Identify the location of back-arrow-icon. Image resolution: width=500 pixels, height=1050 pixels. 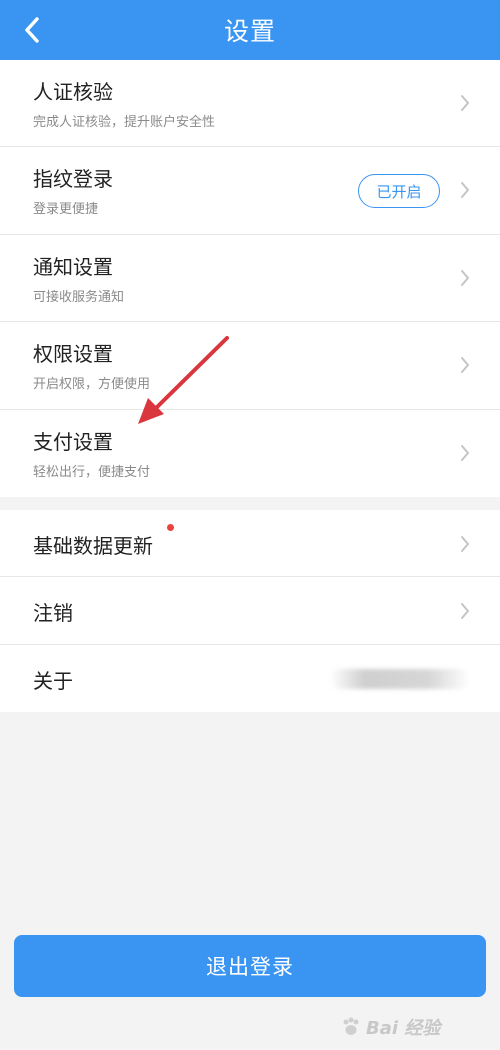
(32, 30).